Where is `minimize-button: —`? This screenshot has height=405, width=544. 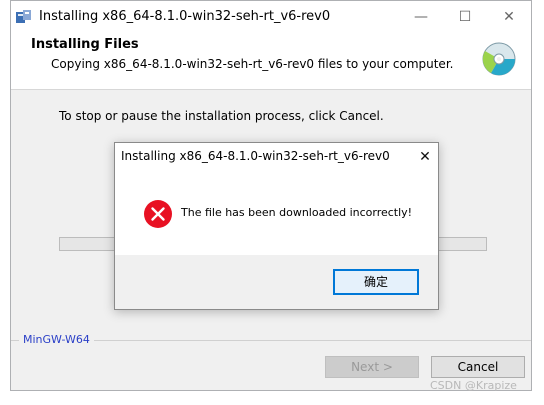
minimize-button: — is located at coordinates (421, 17).